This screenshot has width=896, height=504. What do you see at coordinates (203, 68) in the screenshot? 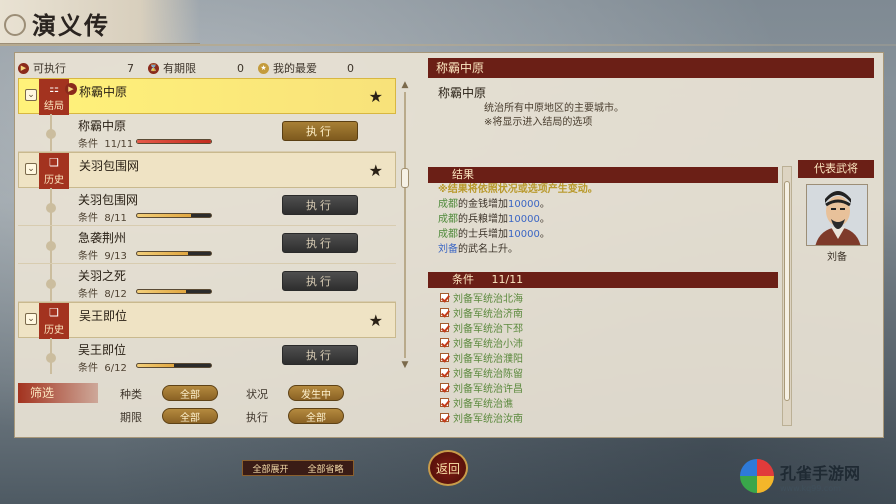
I see `count-deadline: ⌛ 有期限 0` at bounding box center [203, 68].